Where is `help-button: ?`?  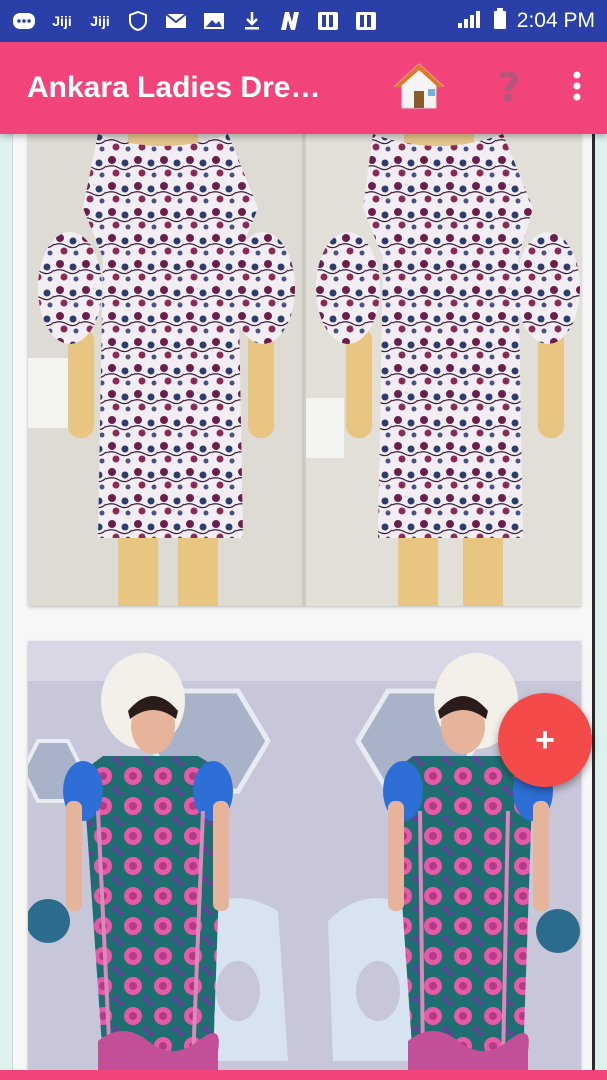
help-button: ? is located at coordinates (509, 88).